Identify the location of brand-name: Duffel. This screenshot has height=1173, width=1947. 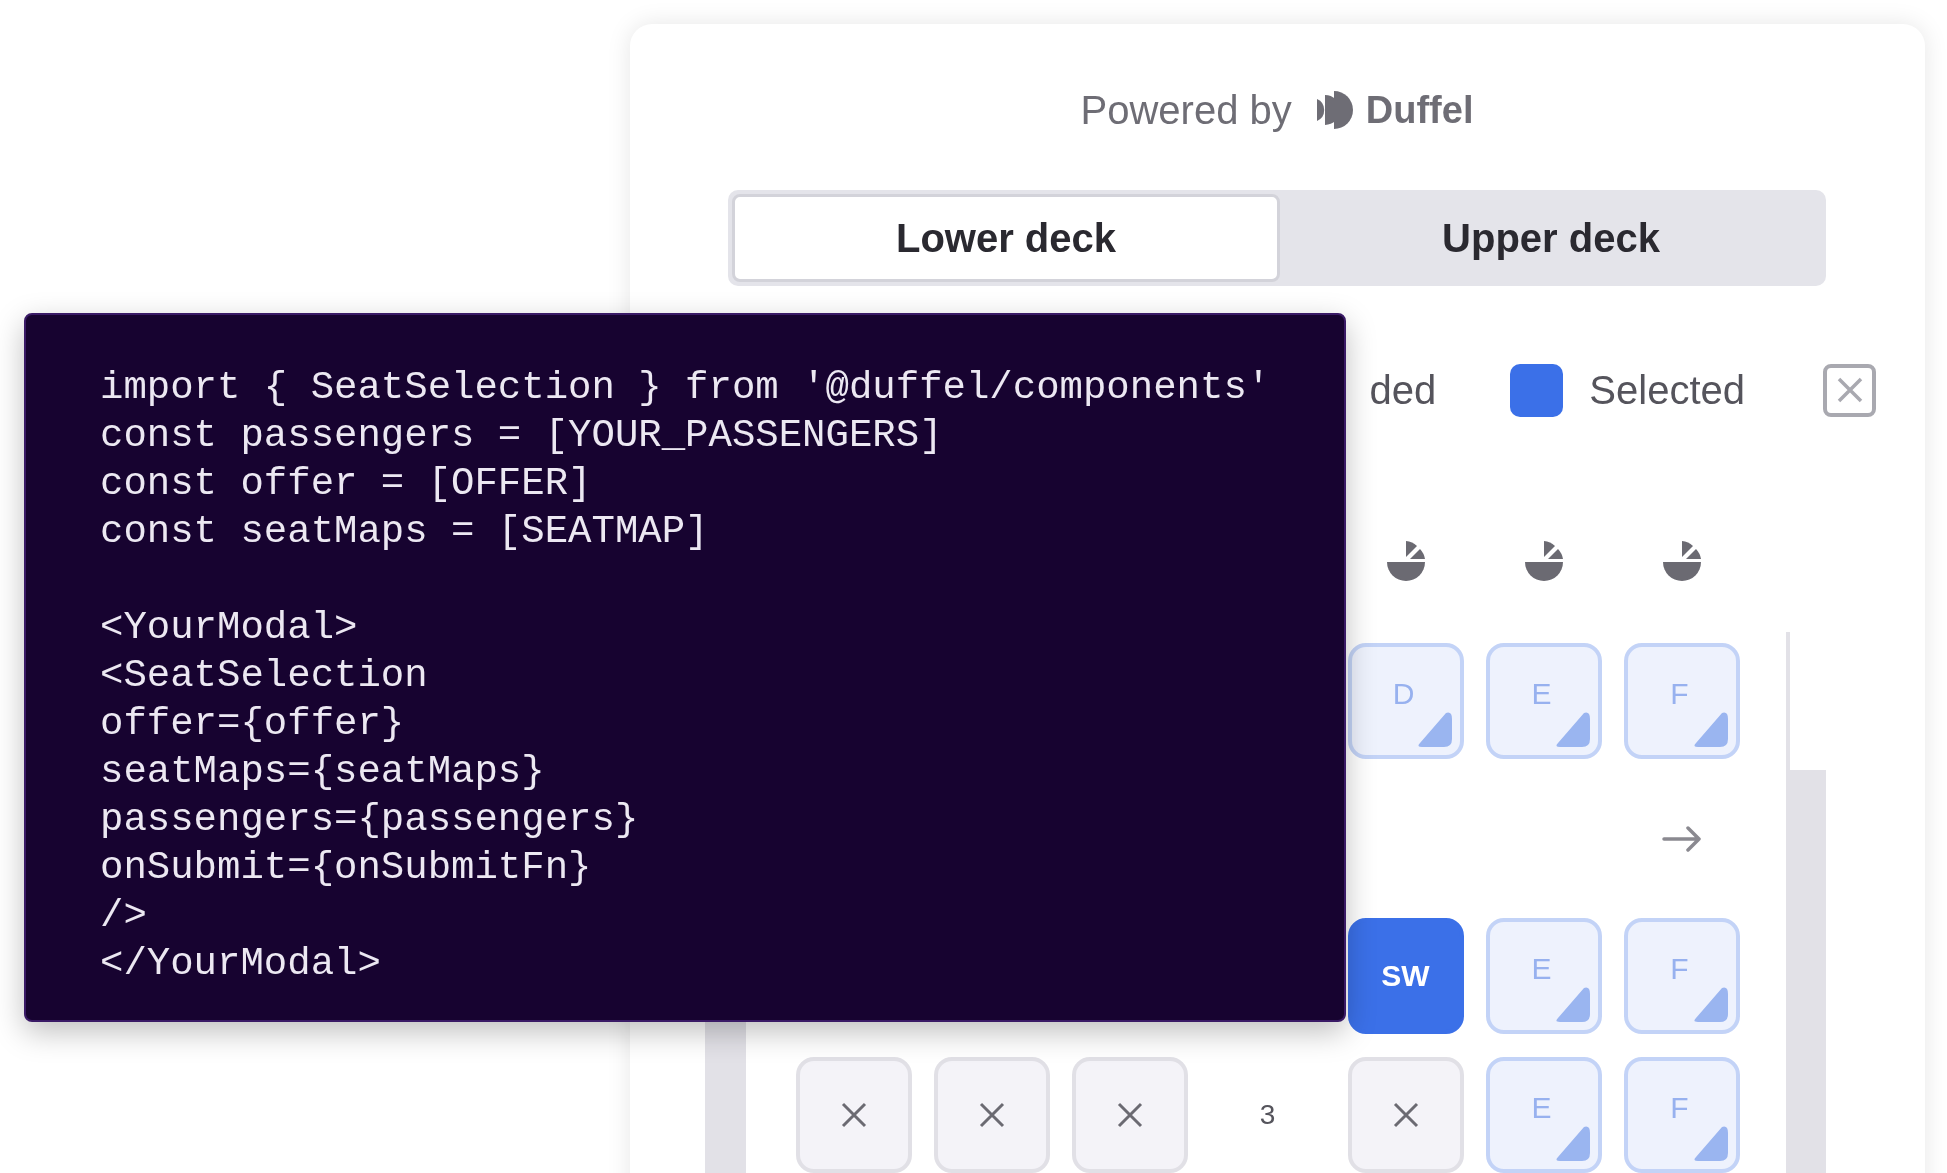
(1419, 110).